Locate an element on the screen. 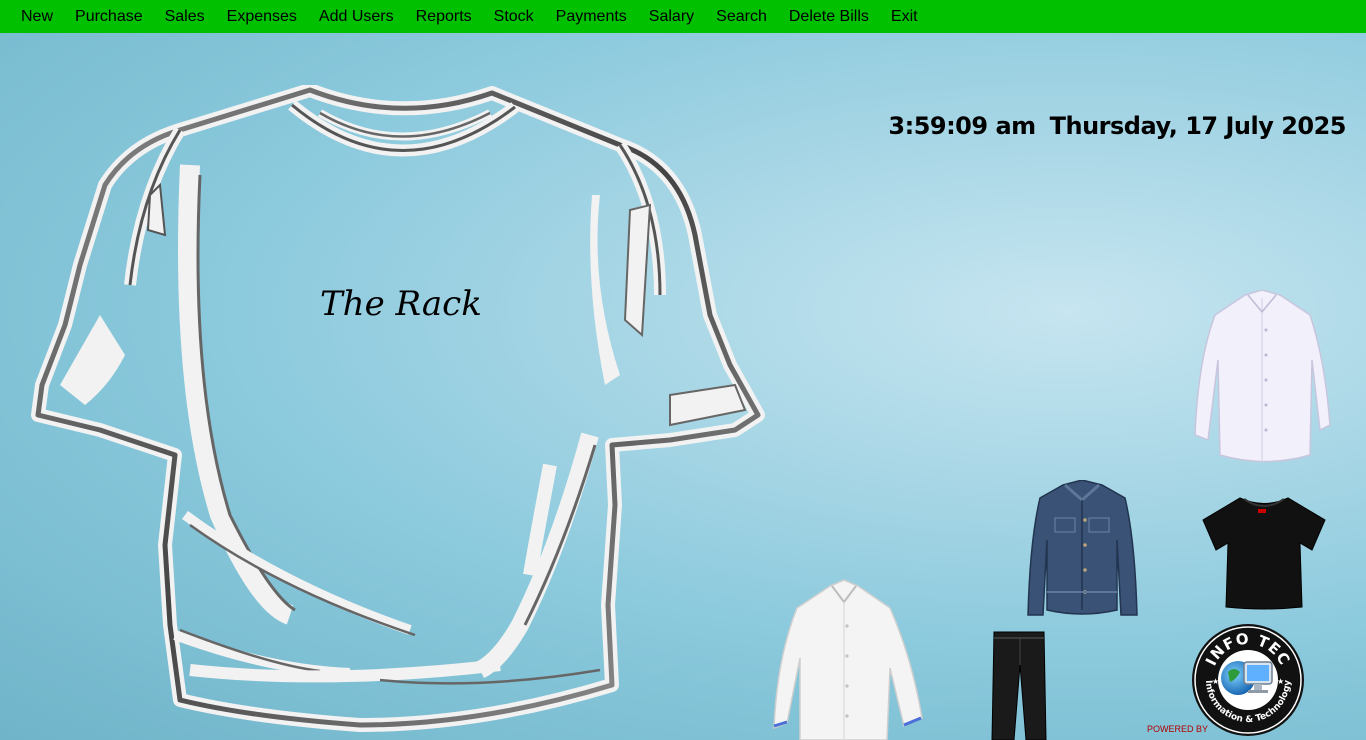  black-tshirt-icon is located at coordinates (1264, 553).